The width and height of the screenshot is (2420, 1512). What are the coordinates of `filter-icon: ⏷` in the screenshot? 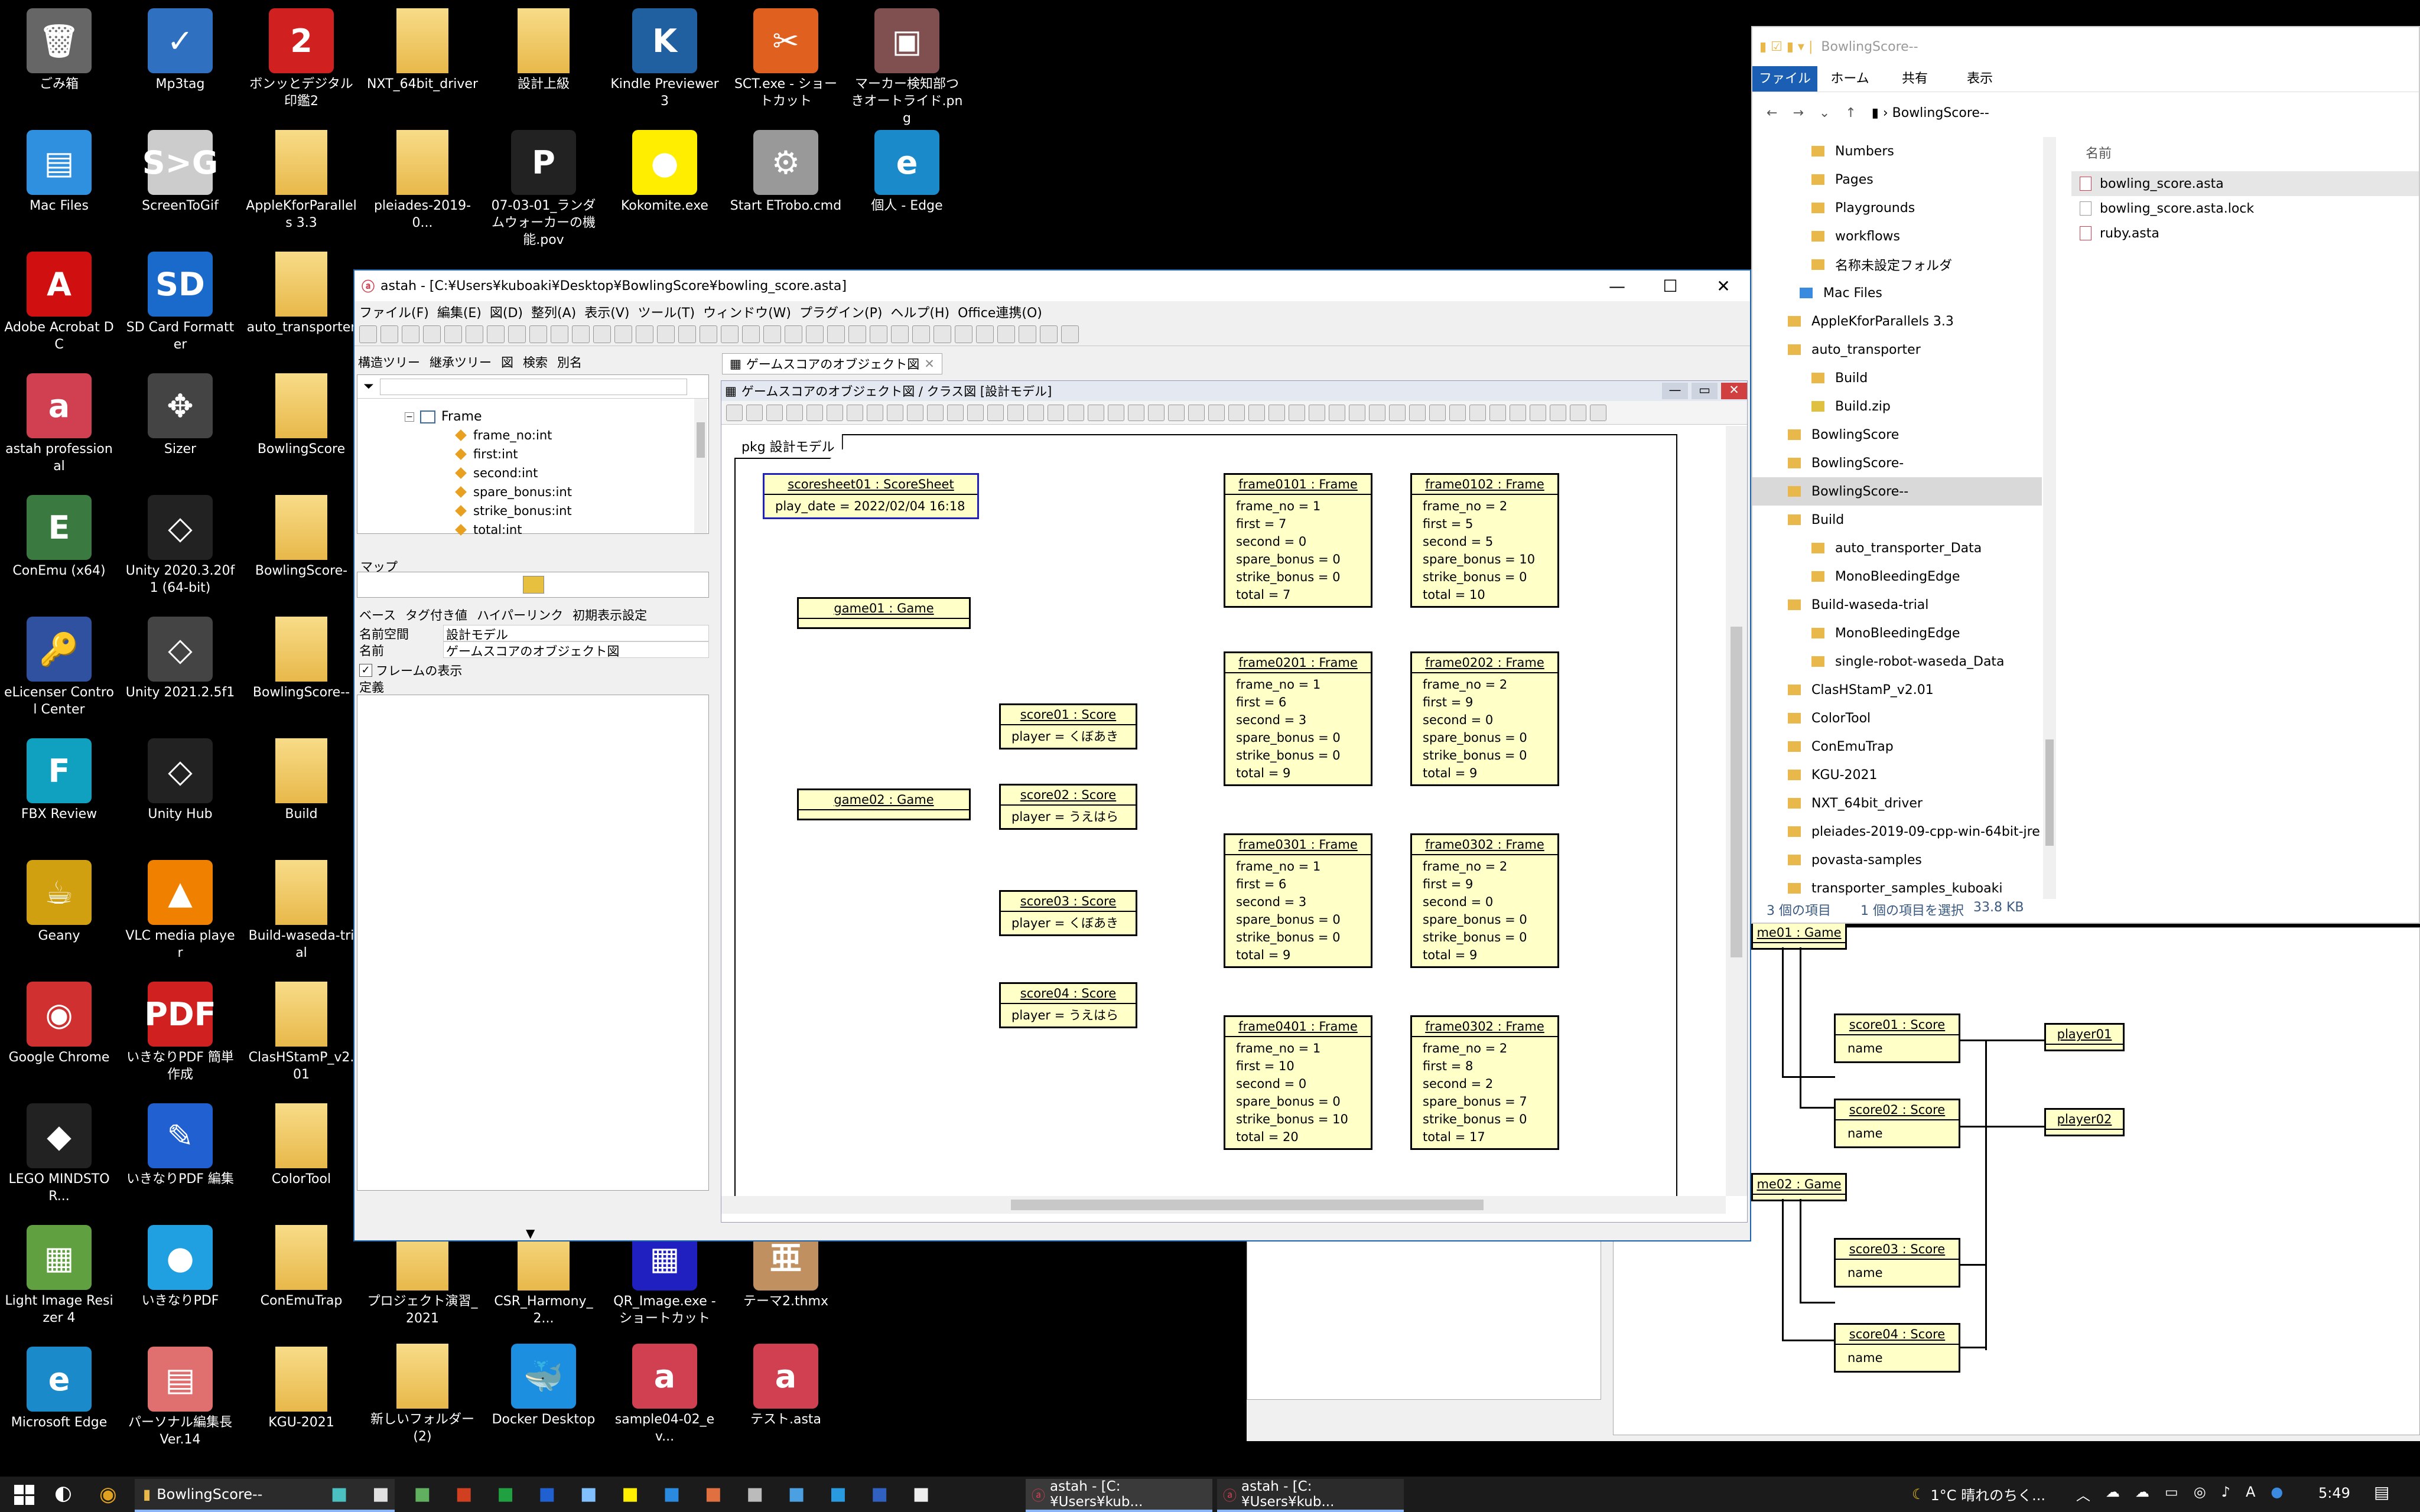 It's located at (368, 386).